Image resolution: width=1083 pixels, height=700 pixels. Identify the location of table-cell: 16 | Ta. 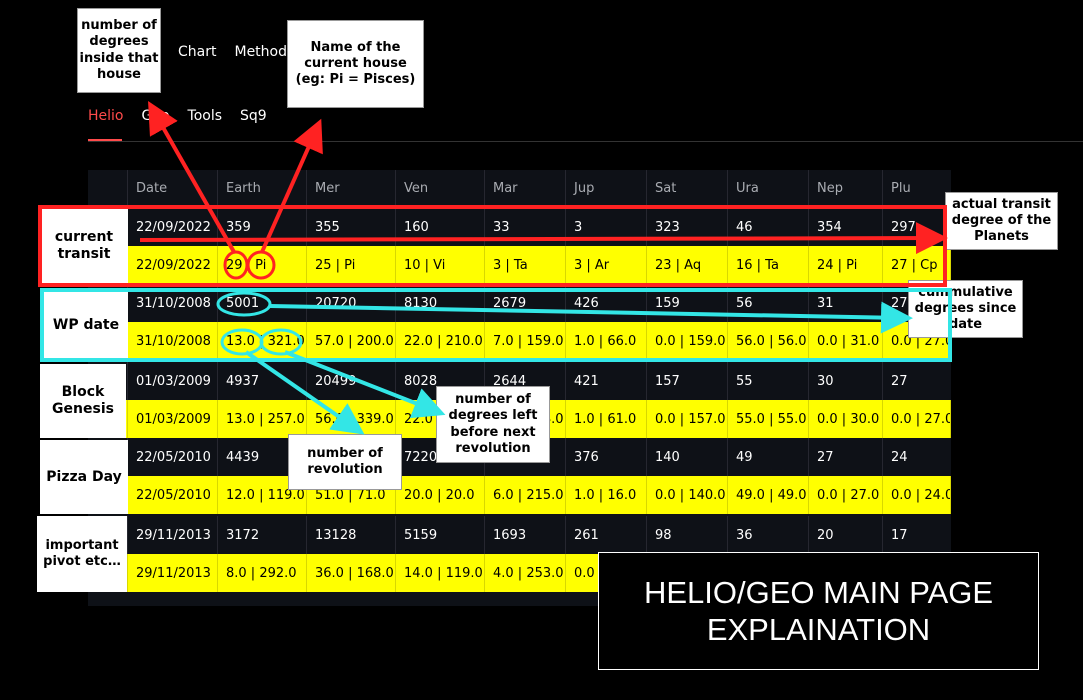
(768, 265).